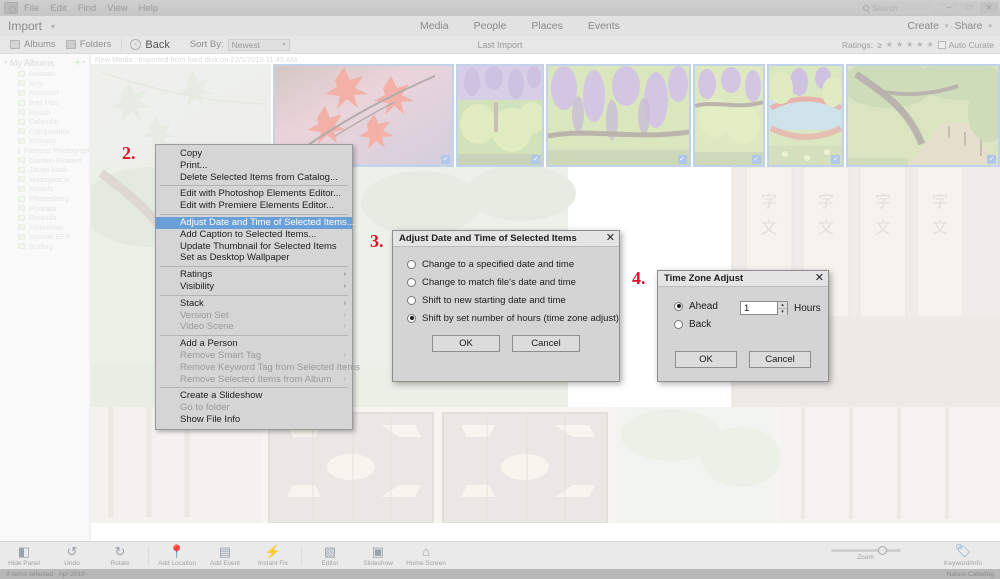  I want to click on tab-places: Places, so click(547, 26).